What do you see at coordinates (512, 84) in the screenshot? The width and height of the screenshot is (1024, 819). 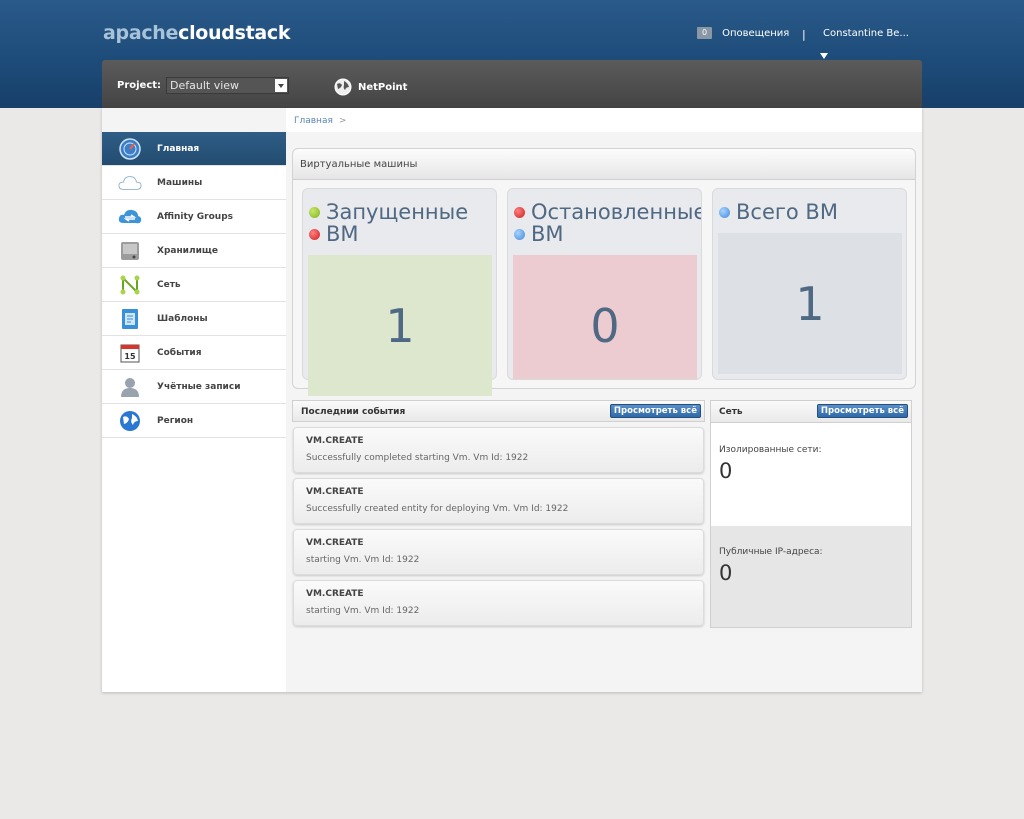 I see `project-bar: Project: Default view NetPoint` at bounding box center [512, 84].